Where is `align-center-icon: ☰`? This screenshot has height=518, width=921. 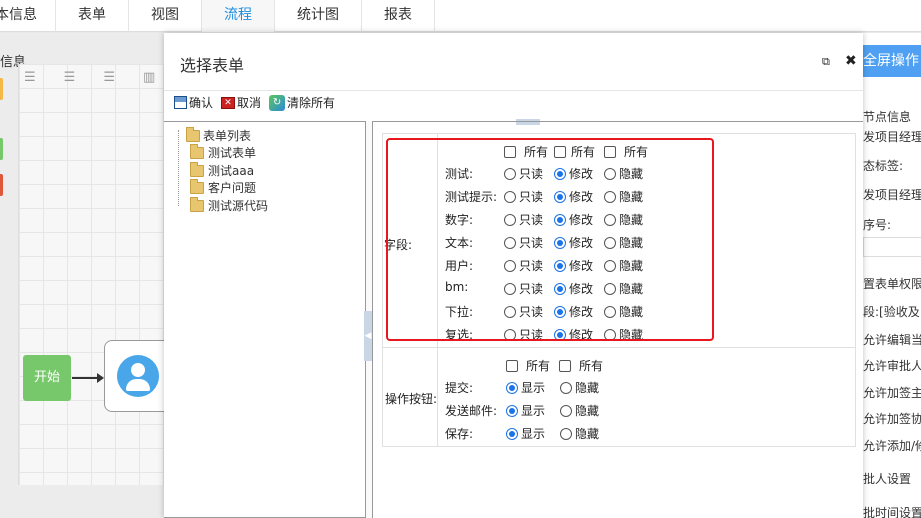 align-center-icon: ☰ is located at coordinates (70, 77).